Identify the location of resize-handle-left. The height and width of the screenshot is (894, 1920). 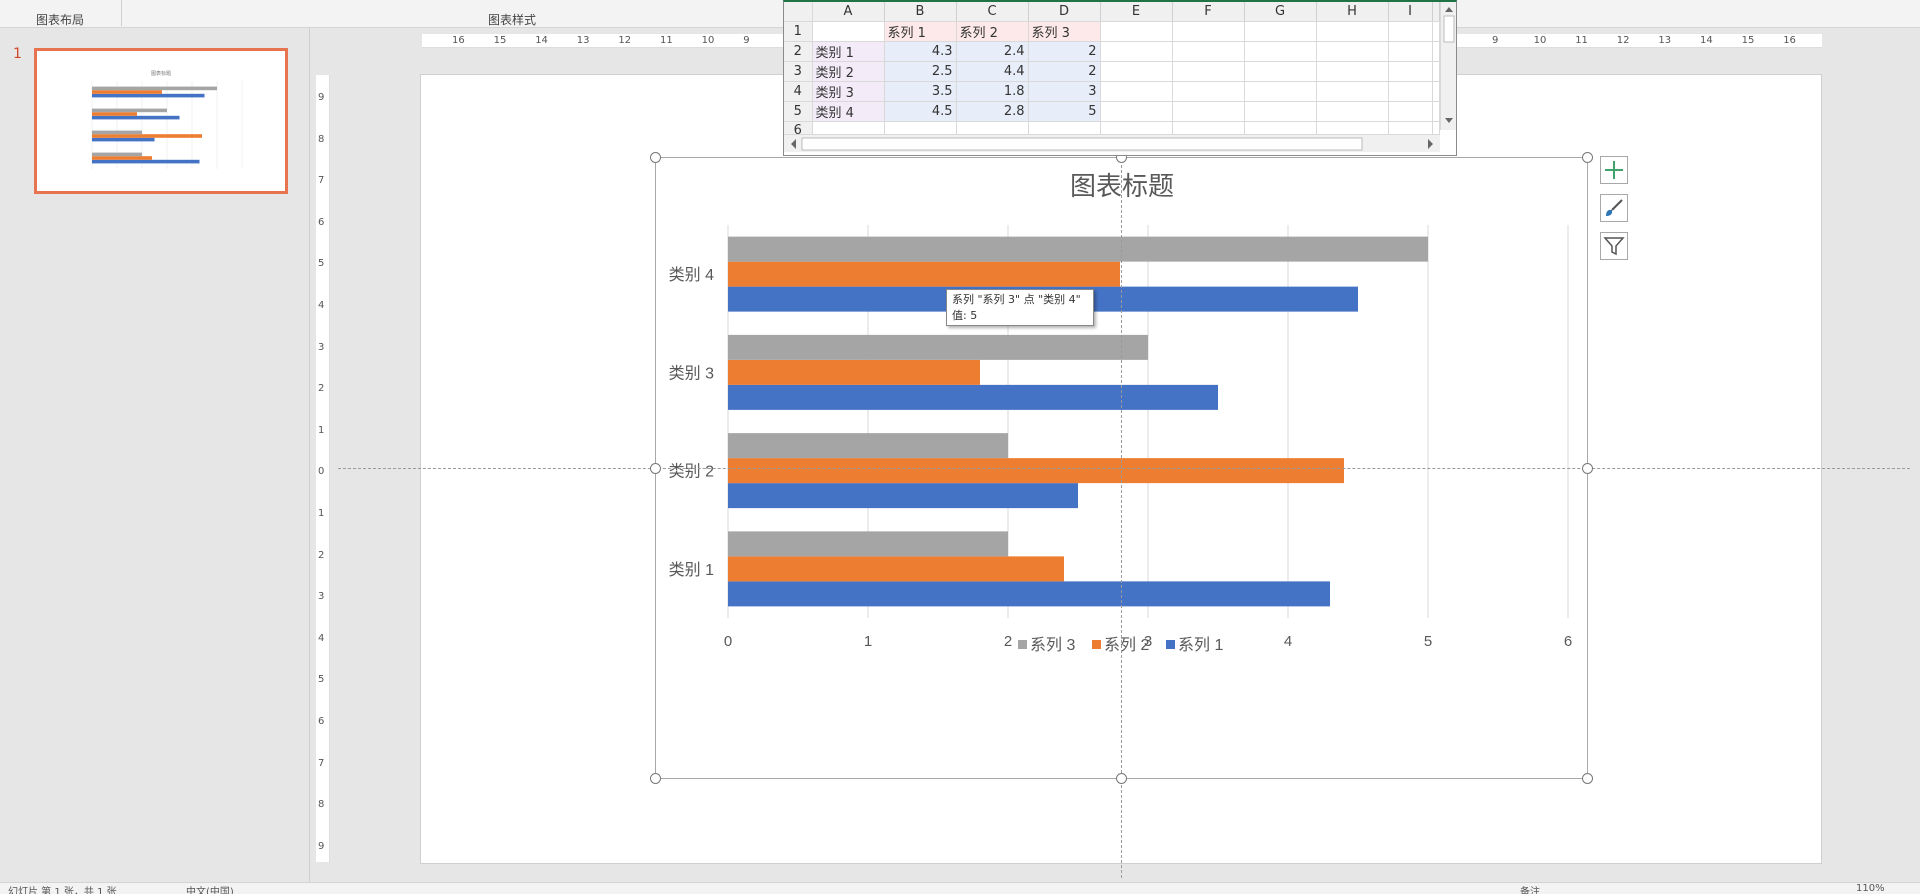
(655, 468).